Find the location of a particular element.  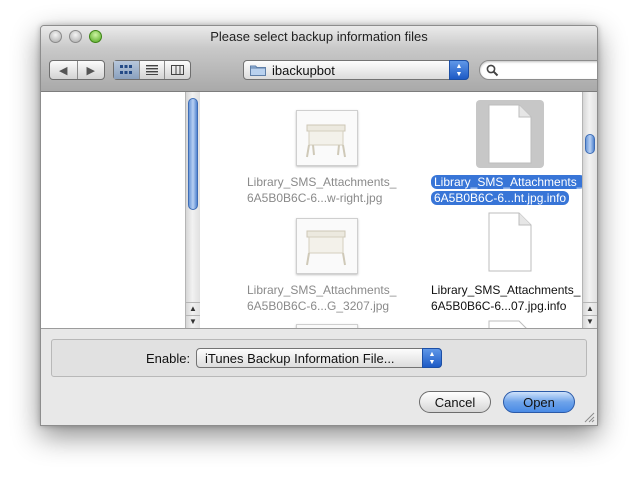

location-label: ibackupbot is located at coordinates (303, 70).